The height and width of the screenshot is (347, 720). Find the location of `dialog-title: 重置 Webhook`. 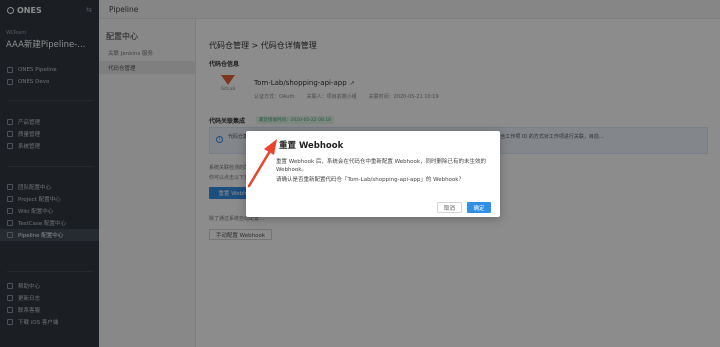

dialog-title: 重置 Webhook is located at coordinates (311, 146).